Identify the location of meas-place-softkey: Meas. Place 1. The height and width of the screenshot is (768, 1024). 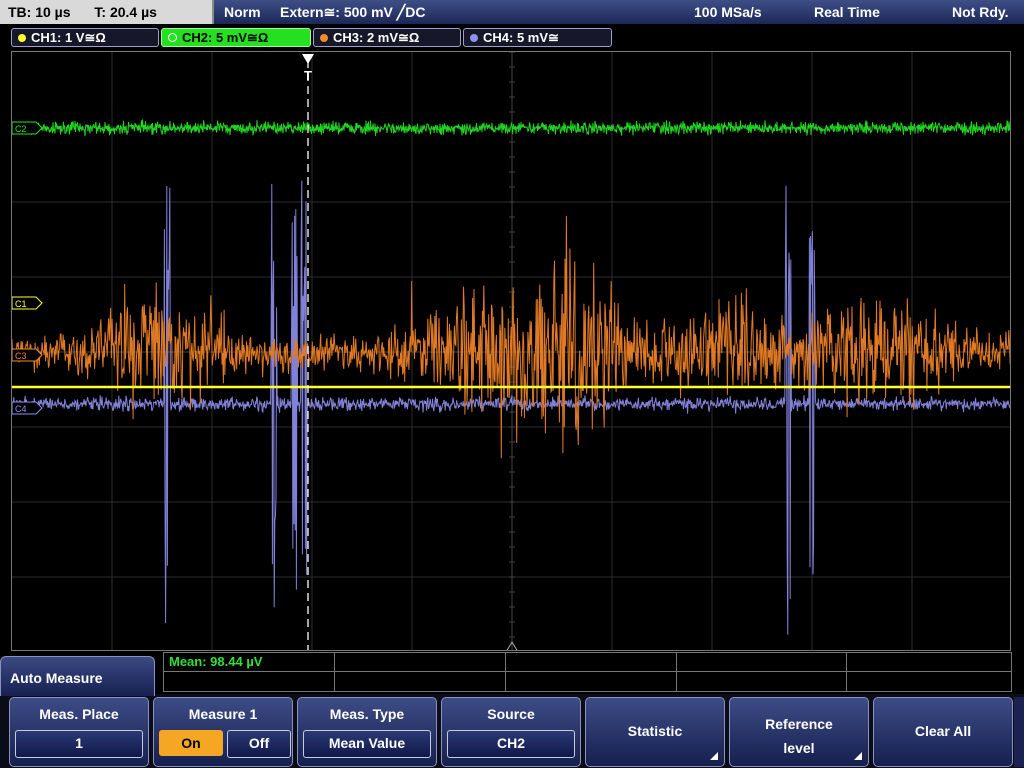
(79, 732).